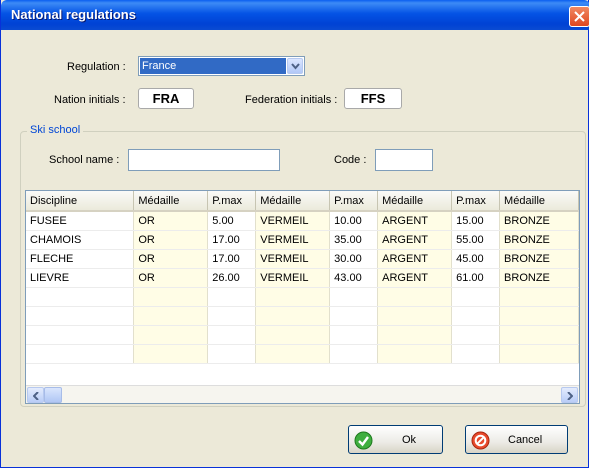  Describe the element at coordinates (291, 100) in the screenshot. I see `federation-initials-label: Federation initials :` at that location.